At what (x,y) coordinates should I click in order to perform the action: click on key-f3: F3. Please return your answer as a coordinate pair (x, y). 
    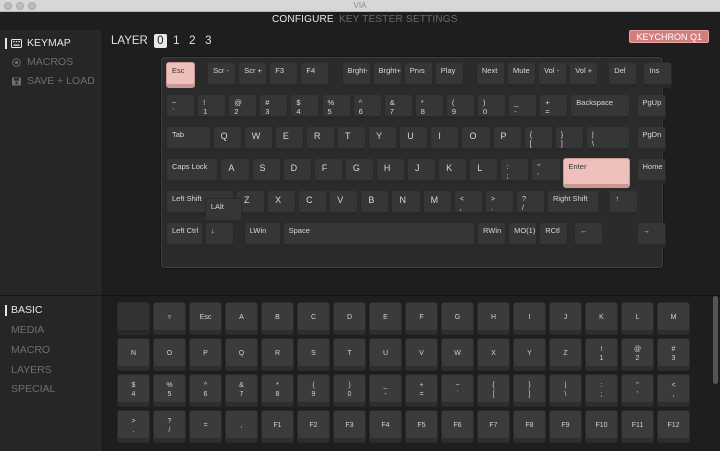
    Looking at the image, I should click on (283, 75).